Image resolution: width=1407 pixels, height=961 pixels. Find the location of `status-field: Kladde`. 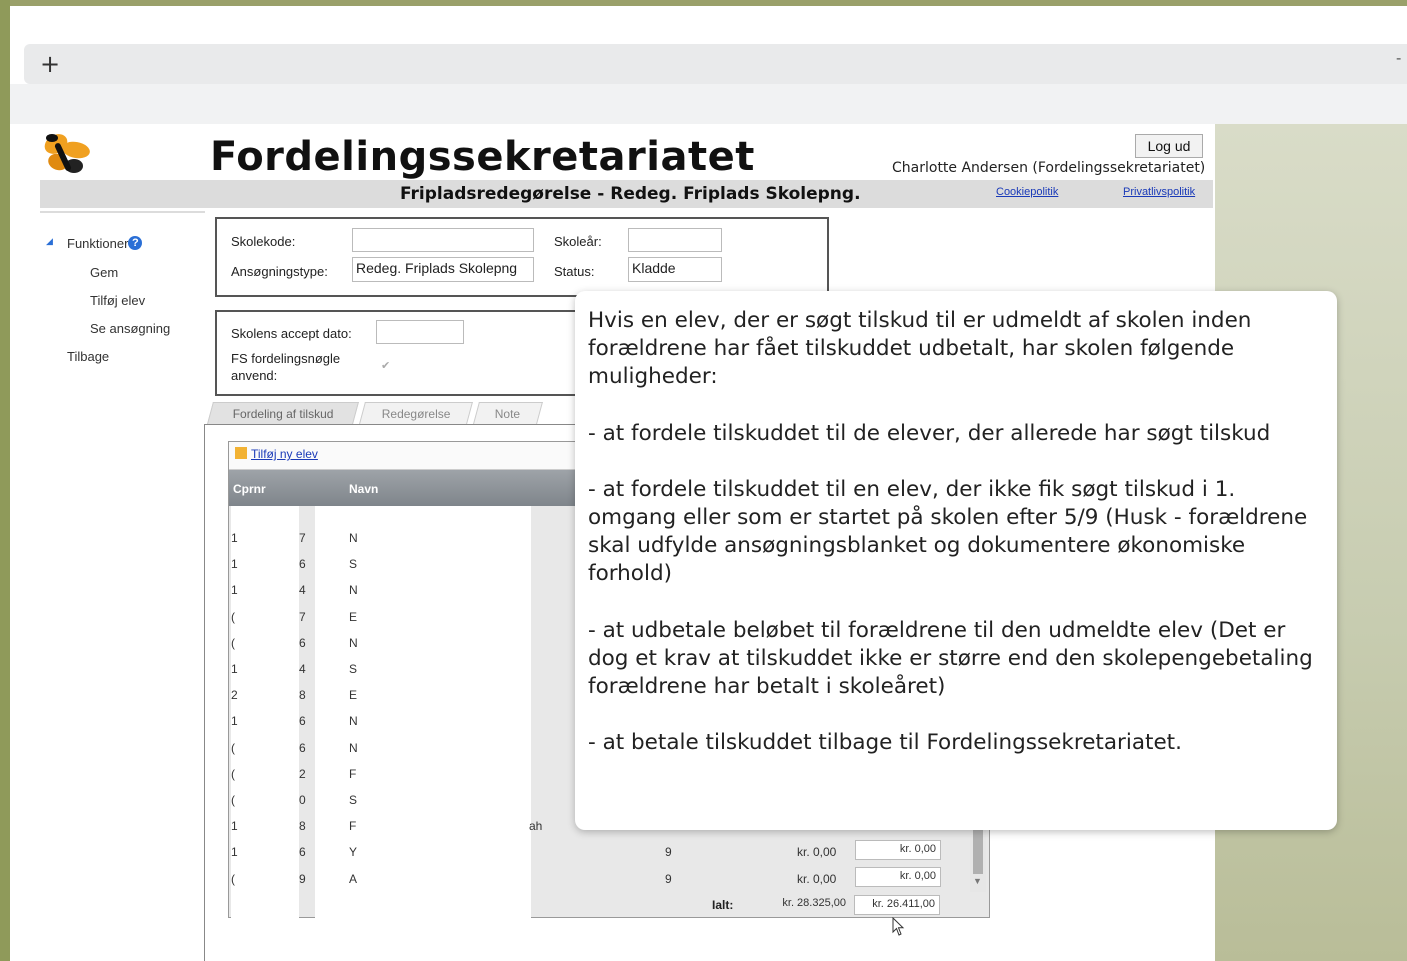

status-field: Kladde is located at coordinates (675, 269).